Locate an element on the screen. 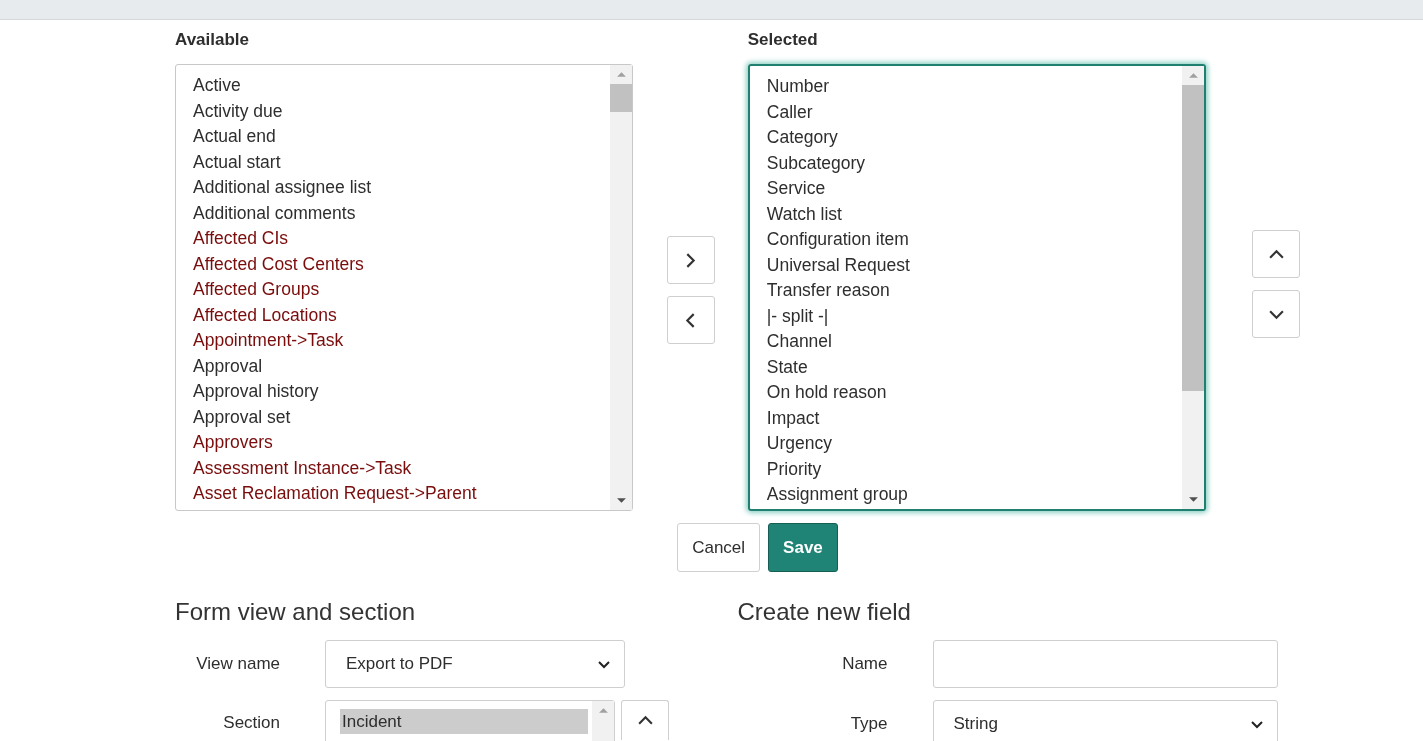 This screenshot has width=1423, height=741. move-down-button is located at coordinates (1276, 314).